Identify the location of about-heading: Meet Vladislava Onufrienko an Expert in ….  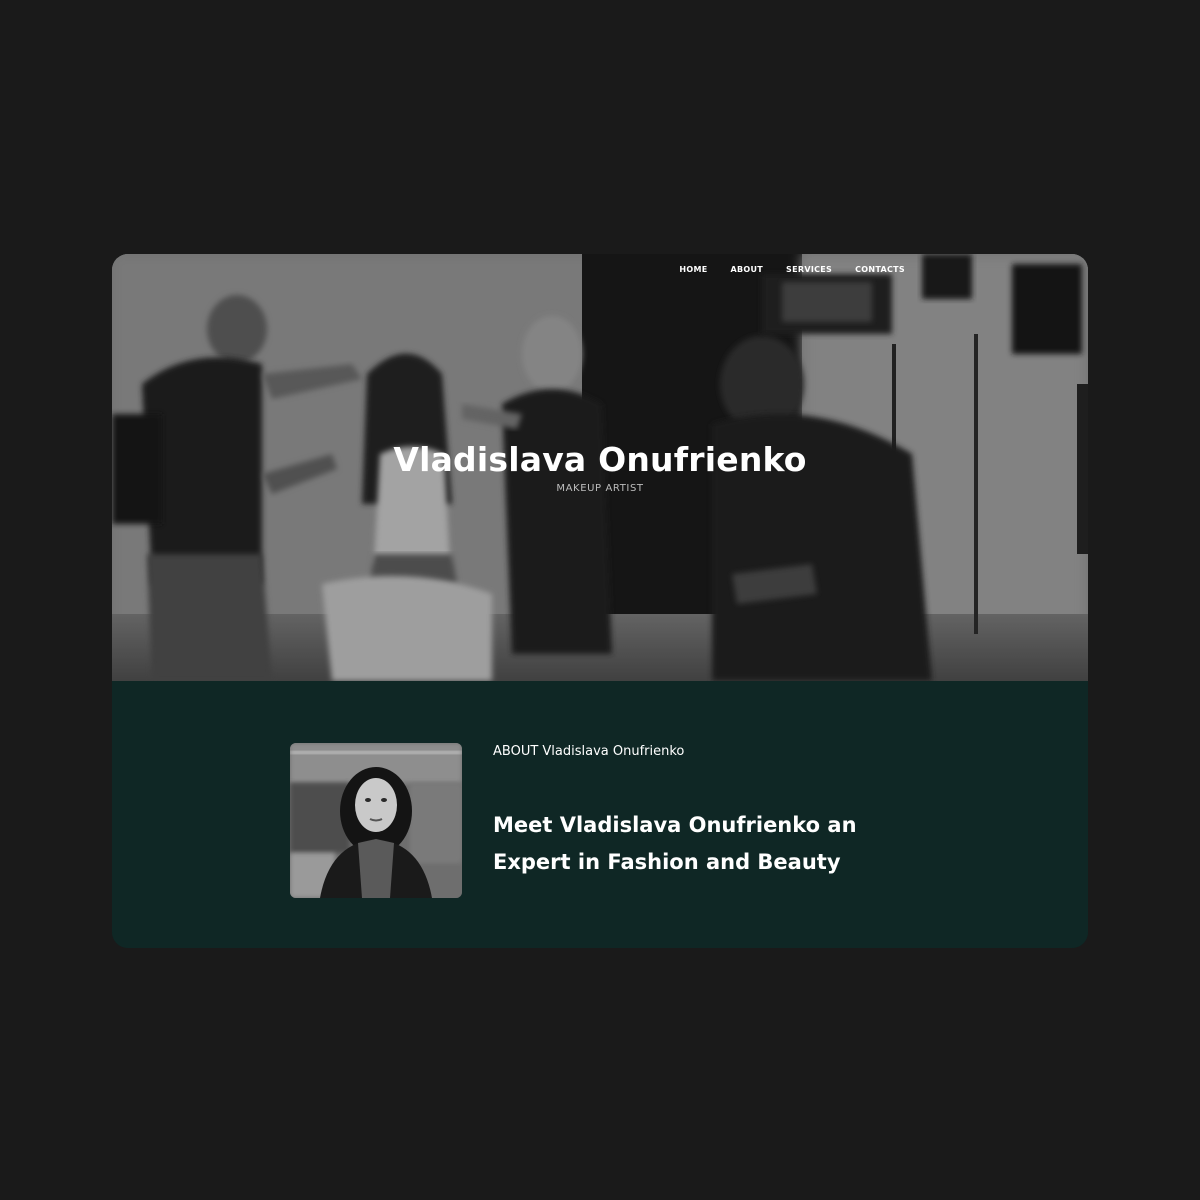
(675, 843).